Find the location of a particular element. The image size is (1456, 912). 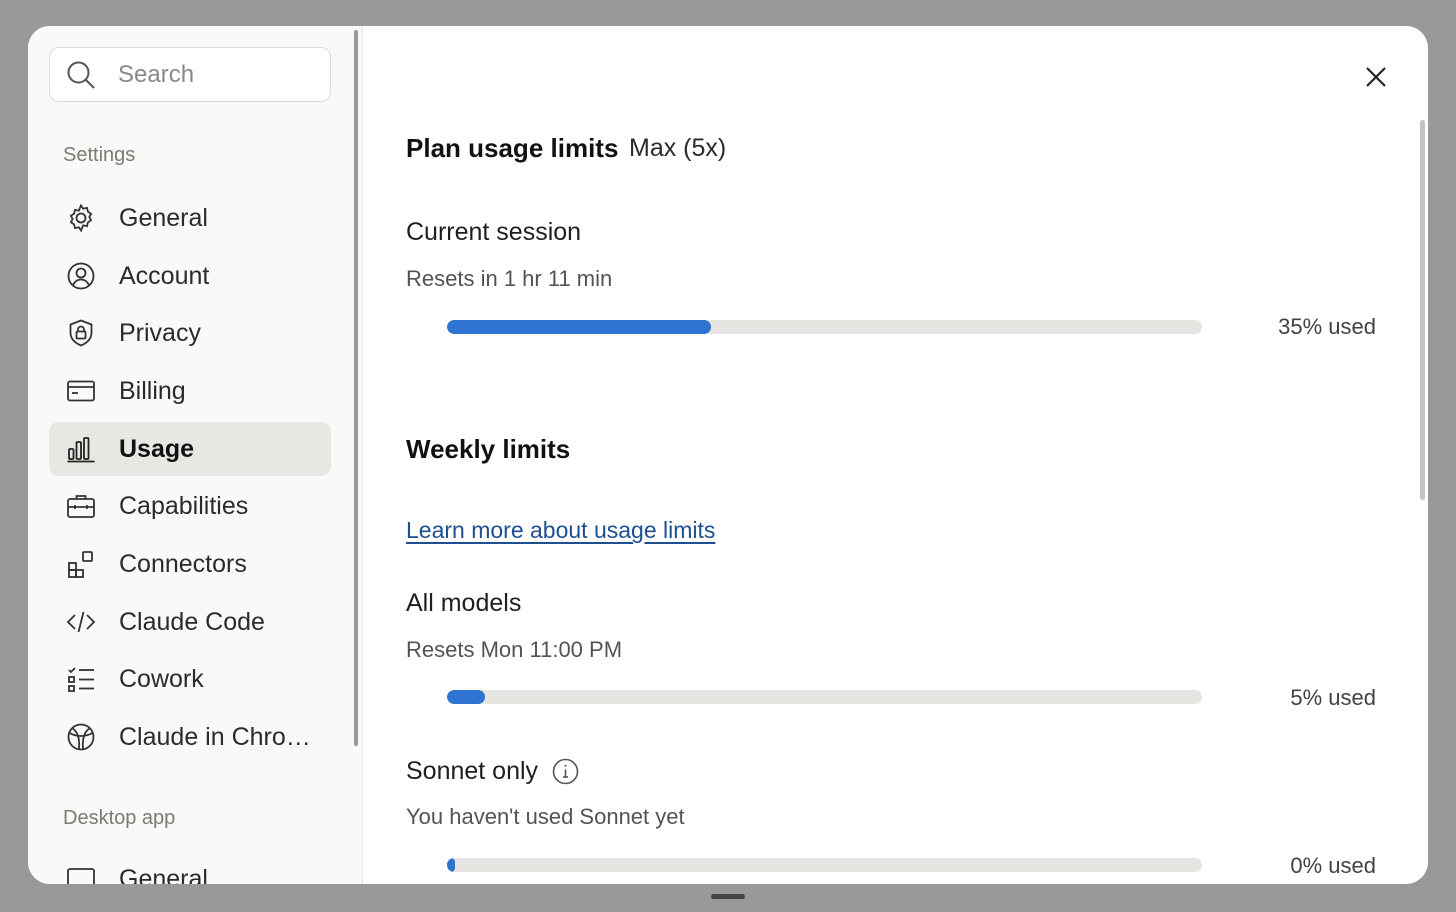

sidebar-item-usage: Usage is located at coordinates (190, 449).